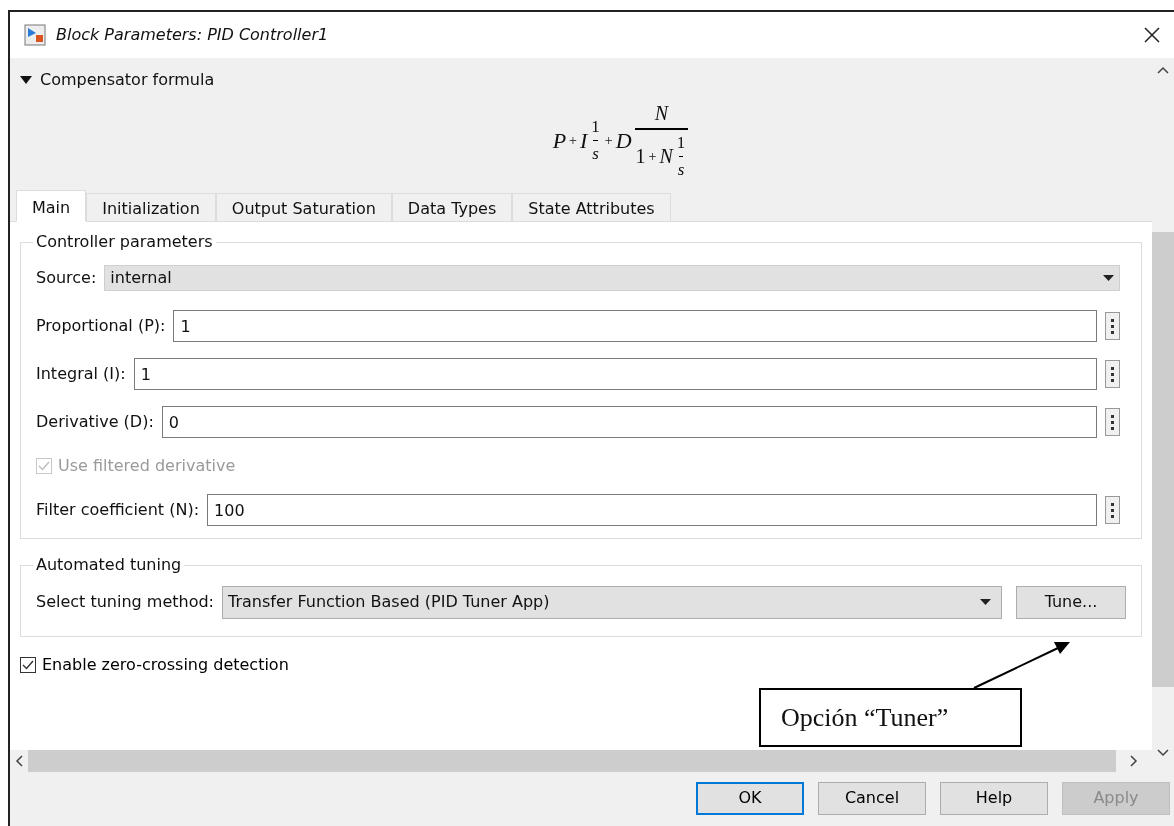 The width and height of the screenshot is (1174, 826). What do you see at coordinates (95, 422) in the screenshot?
I see `parameter-label: Derivative (D):` at bounding box center [95, 422].